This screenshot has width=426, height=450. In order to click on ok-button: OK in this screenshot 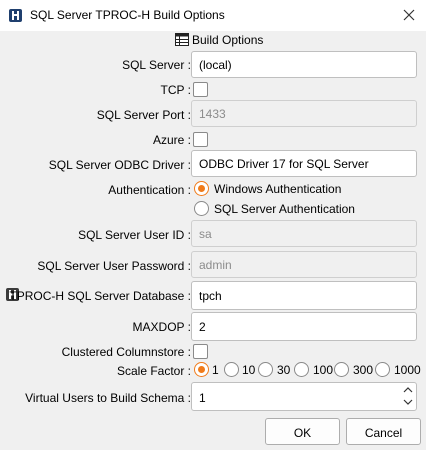, I will do `click(302, 431)`.